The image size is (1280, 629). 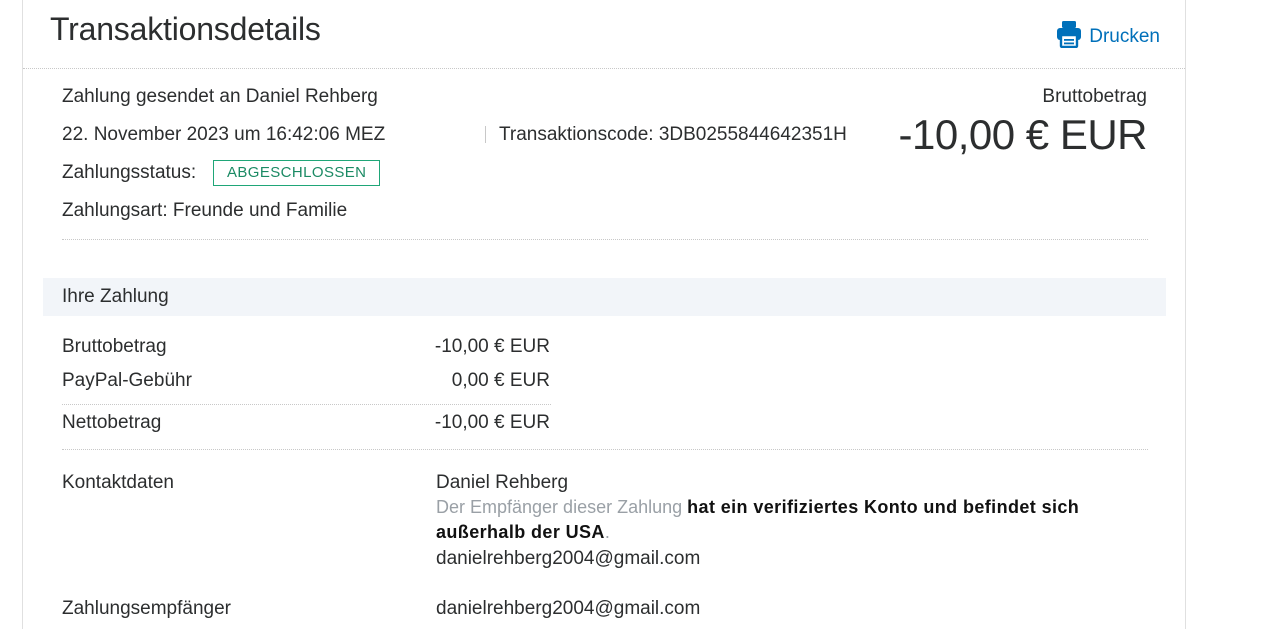 What do you see at coordinates (492, 422) in the screenshot?
I see `net-row-value: -10,00 € EUR` at bounding box center [492, 422].